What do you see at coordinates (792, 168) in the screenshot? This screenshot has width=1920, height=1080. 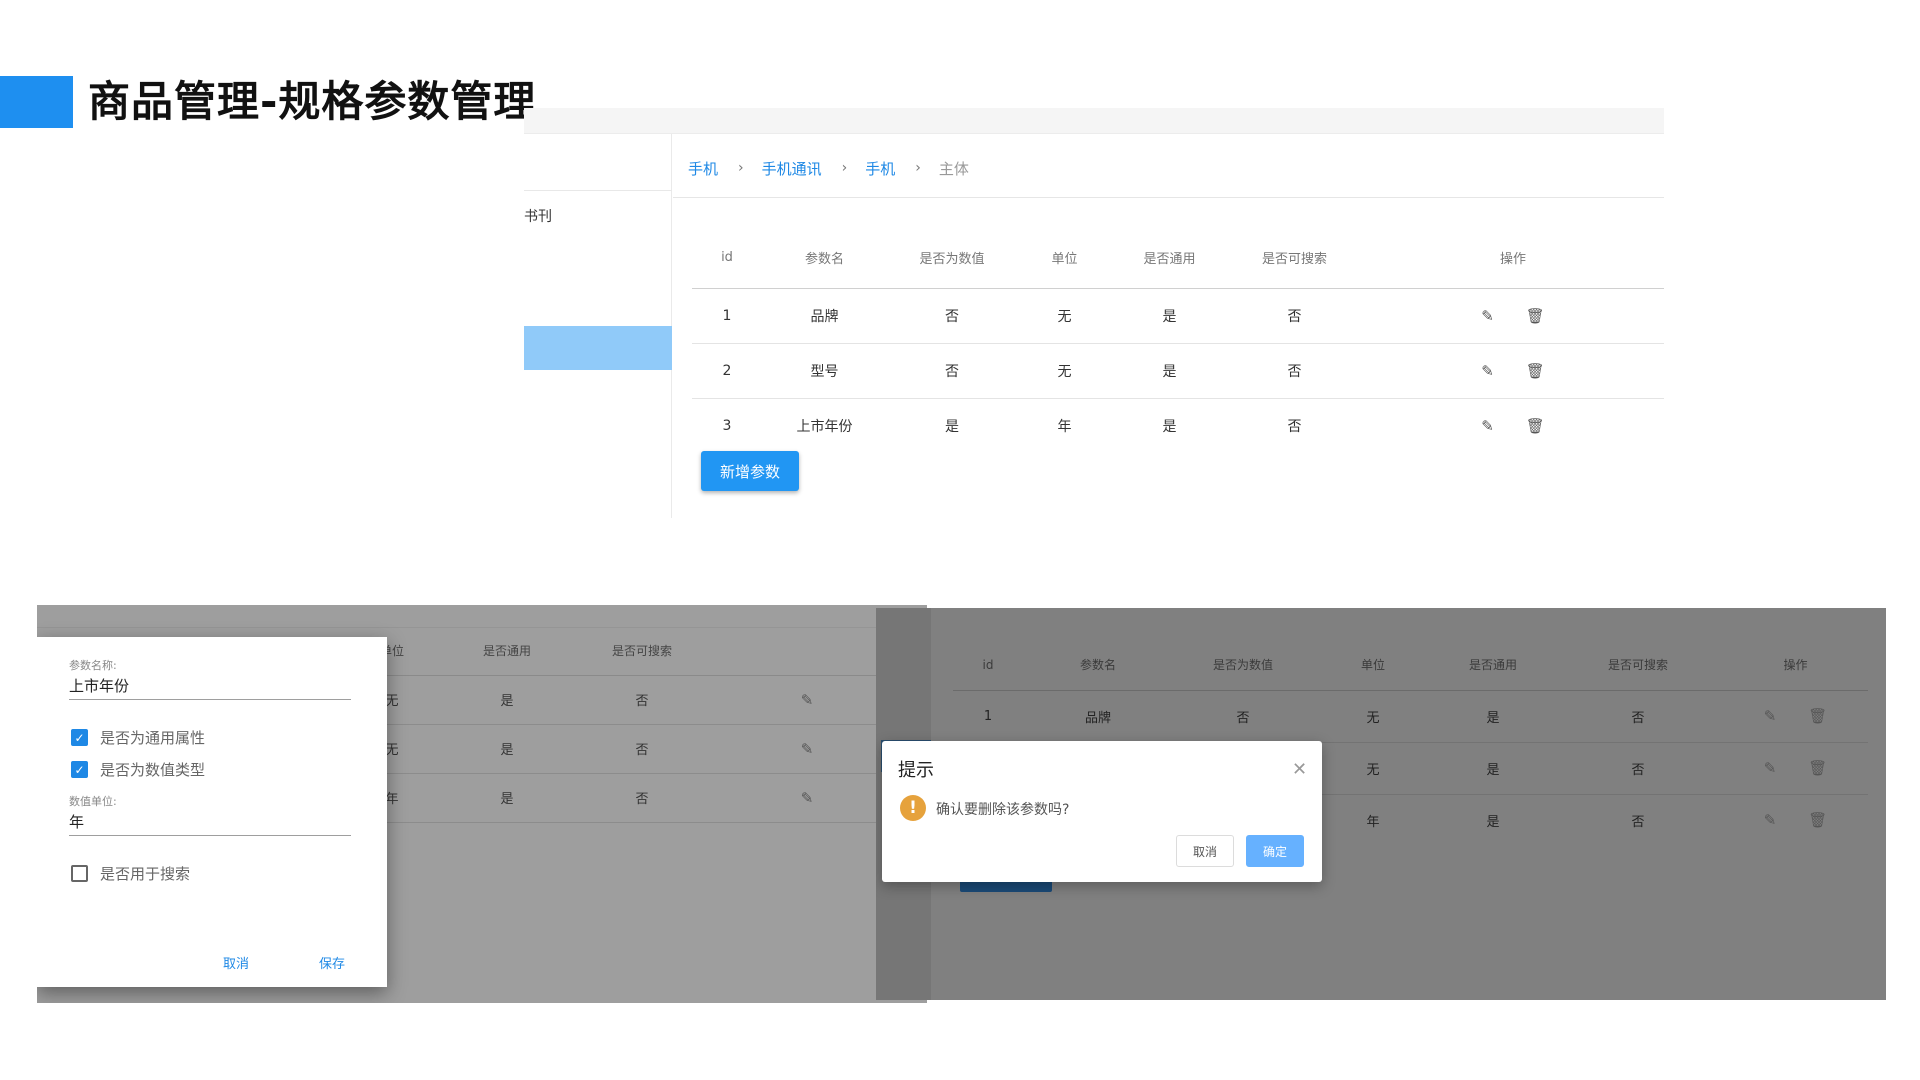 I see `breadcrumb-item-phone-comm: 手机通讯` at bounding box center [792, 168].